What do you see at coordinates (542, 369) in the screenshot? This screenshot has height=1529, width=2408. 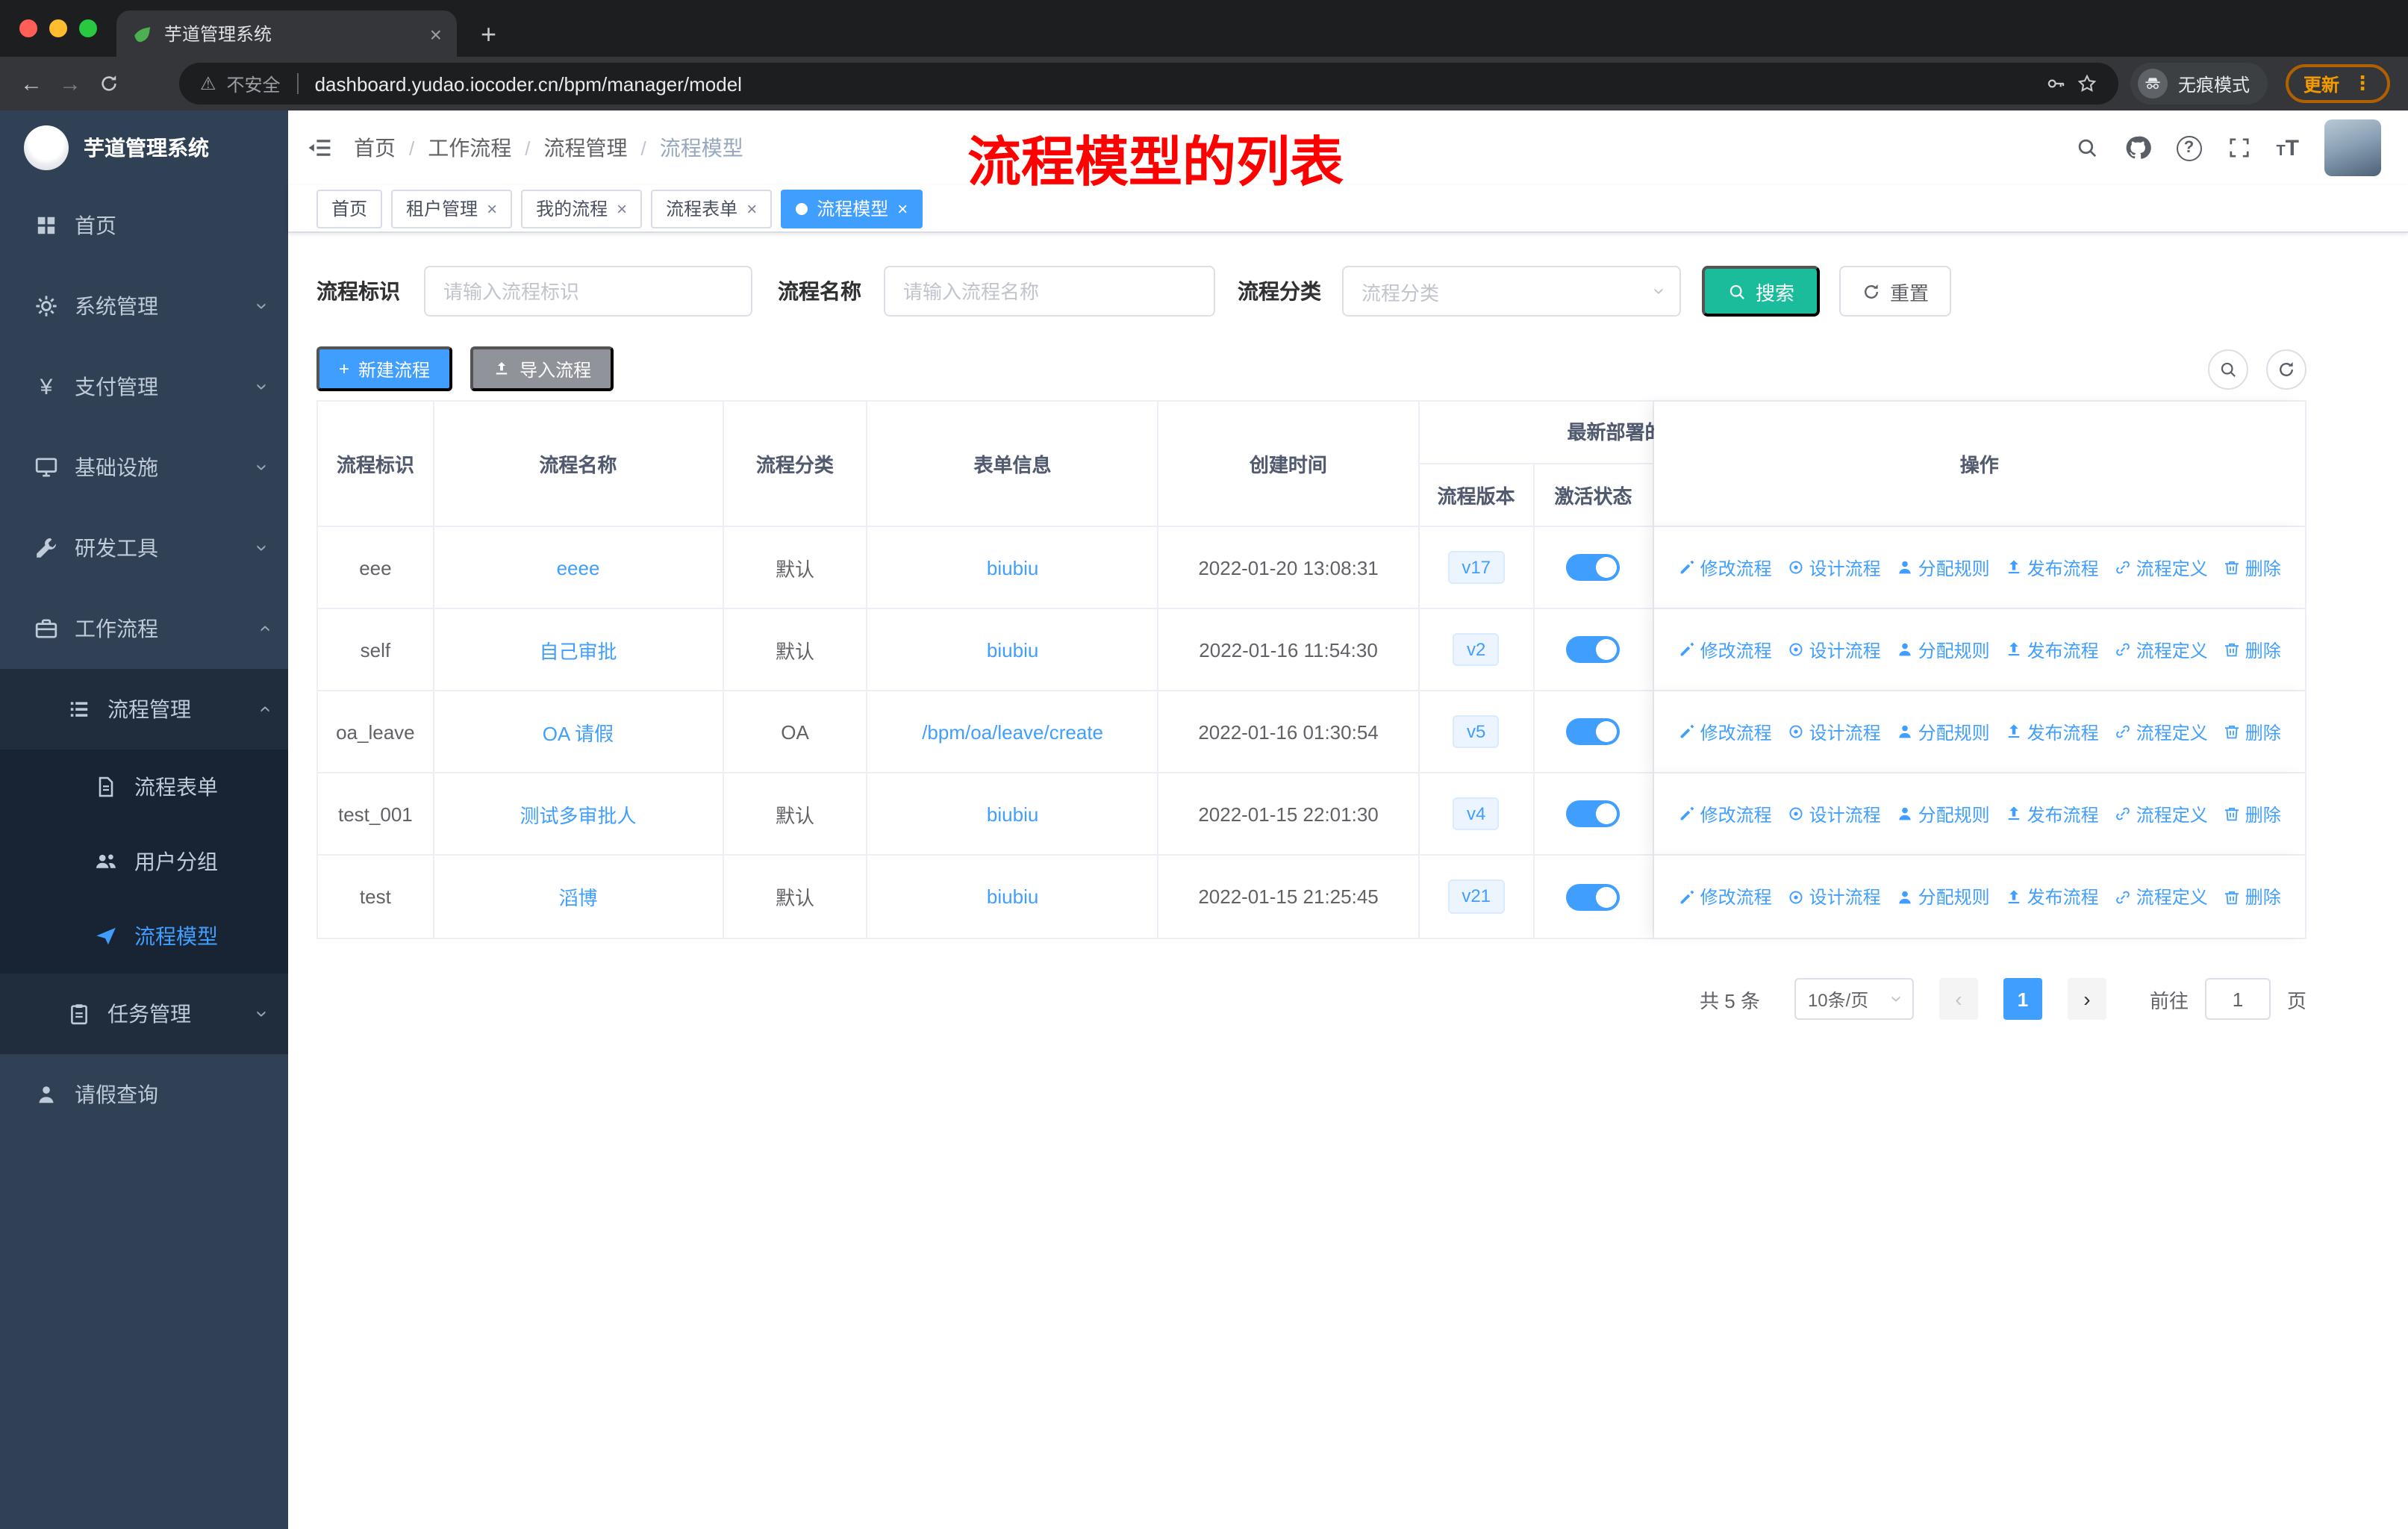 I see `import-process-button: 导入流程` at bounding box center [542, 369].